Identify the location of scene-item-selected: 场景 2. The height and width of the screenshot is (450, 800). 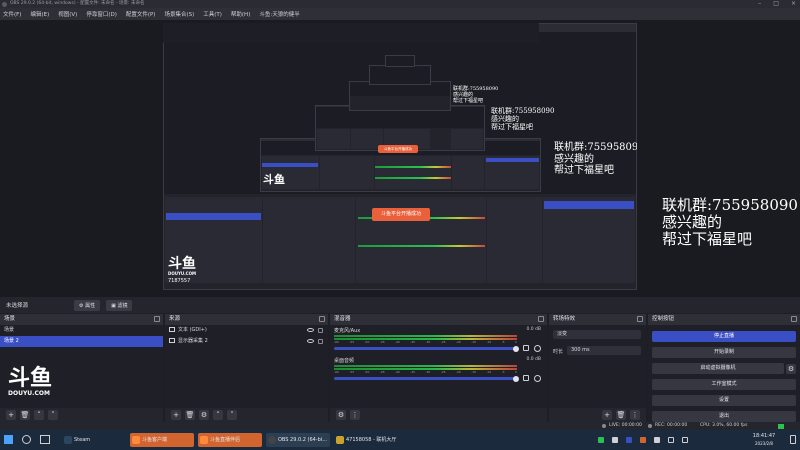
(81, 341).